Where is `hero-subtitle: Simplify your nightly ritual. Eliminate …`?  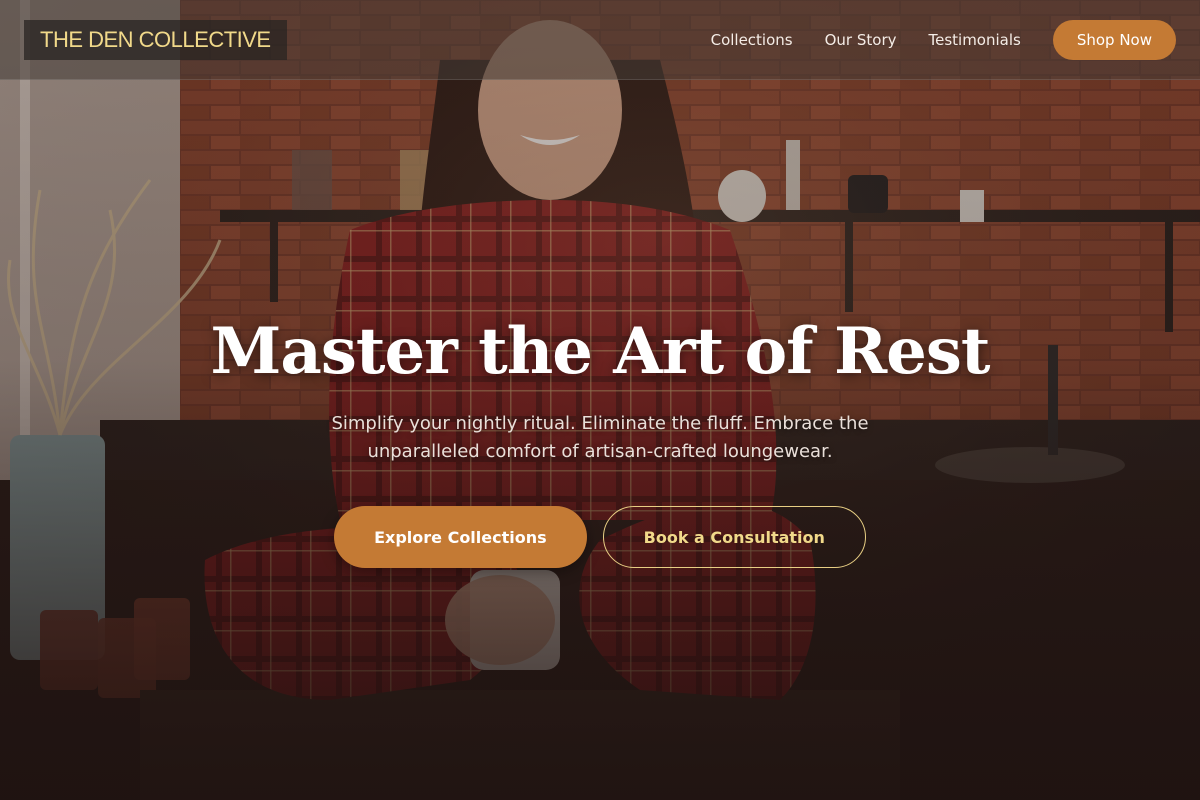 hero-subtitle: Simplify your nightly ritual. Eliminate … is located at coordinates (600, 437).